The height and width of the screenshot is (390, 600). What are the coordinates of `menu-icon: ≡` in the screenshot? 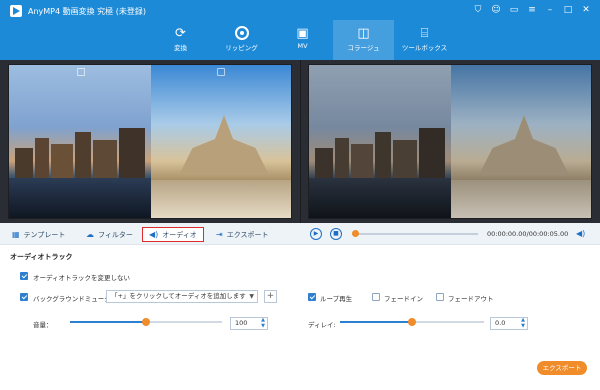 It's located at (532, 10).